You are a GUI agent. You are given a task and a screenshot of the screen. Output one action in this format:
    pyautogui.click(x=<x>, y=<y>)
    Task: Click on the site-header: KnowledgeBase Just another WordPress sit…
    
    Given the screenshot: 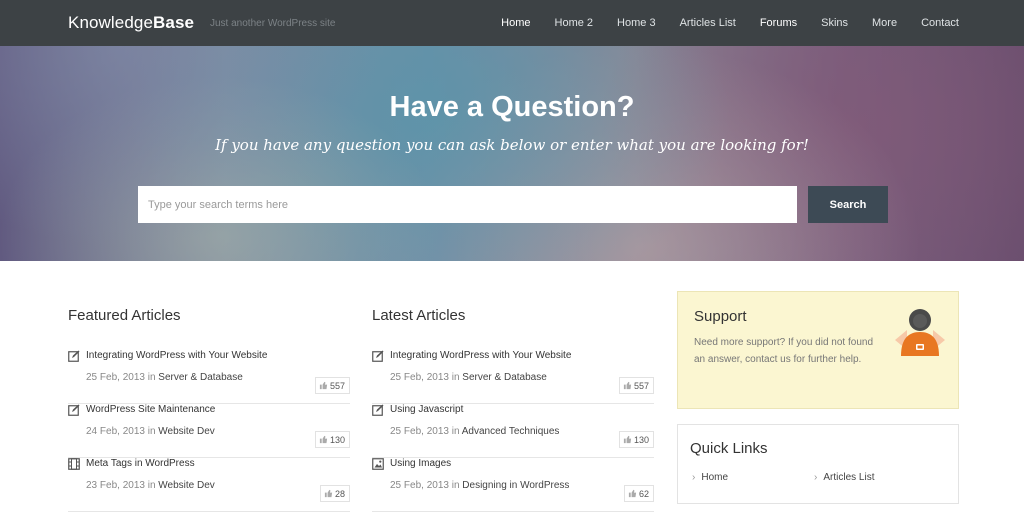 What is the action you would take?
    pyautogui.click(x=512, y=23)
    